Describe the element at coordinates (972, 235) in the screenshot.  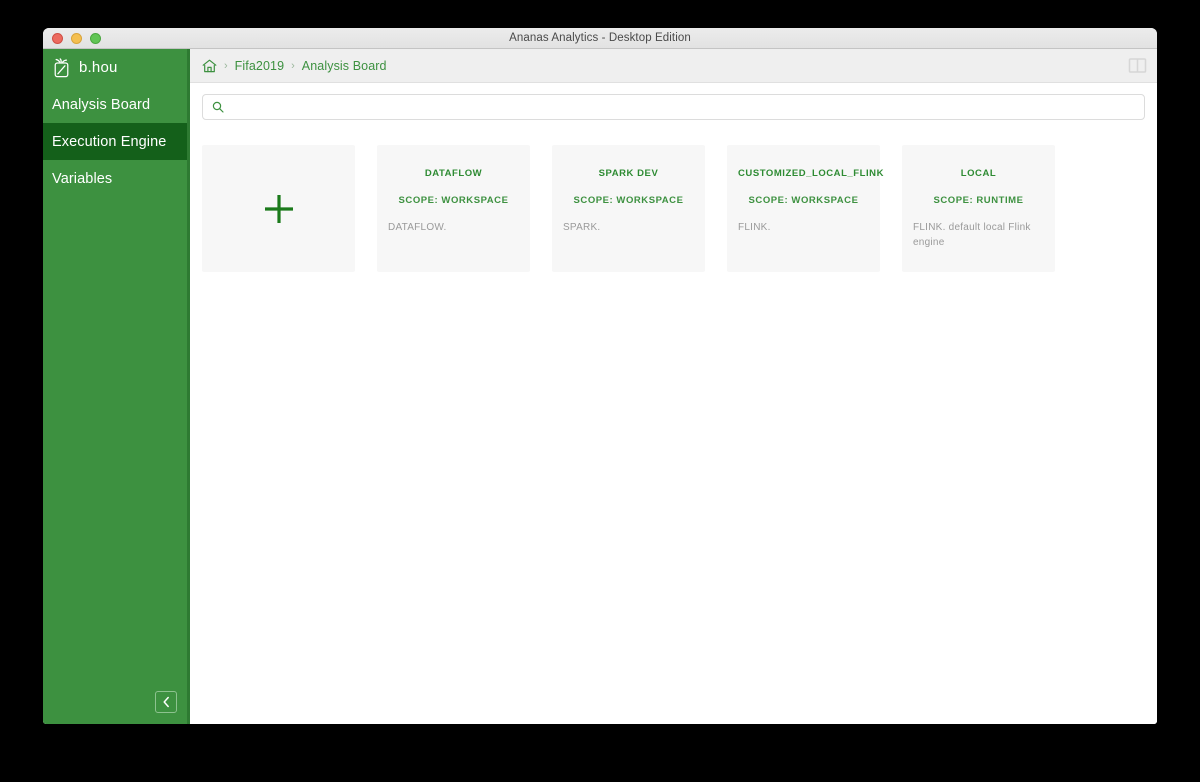
I see `engine-card-description: FLINK. default local Flink engine` at that location.